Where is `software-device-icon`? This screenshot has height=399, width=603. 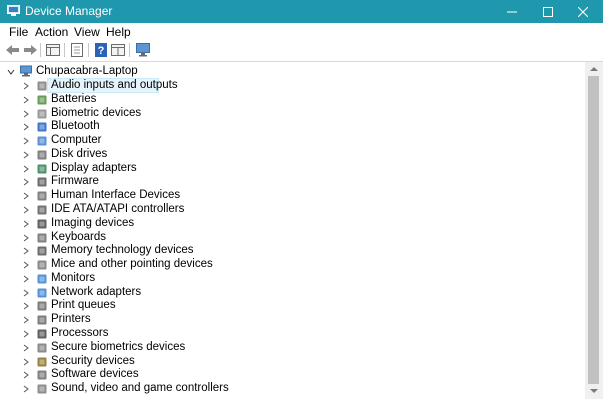
software-device-icon is located at coordinates (42, 375).